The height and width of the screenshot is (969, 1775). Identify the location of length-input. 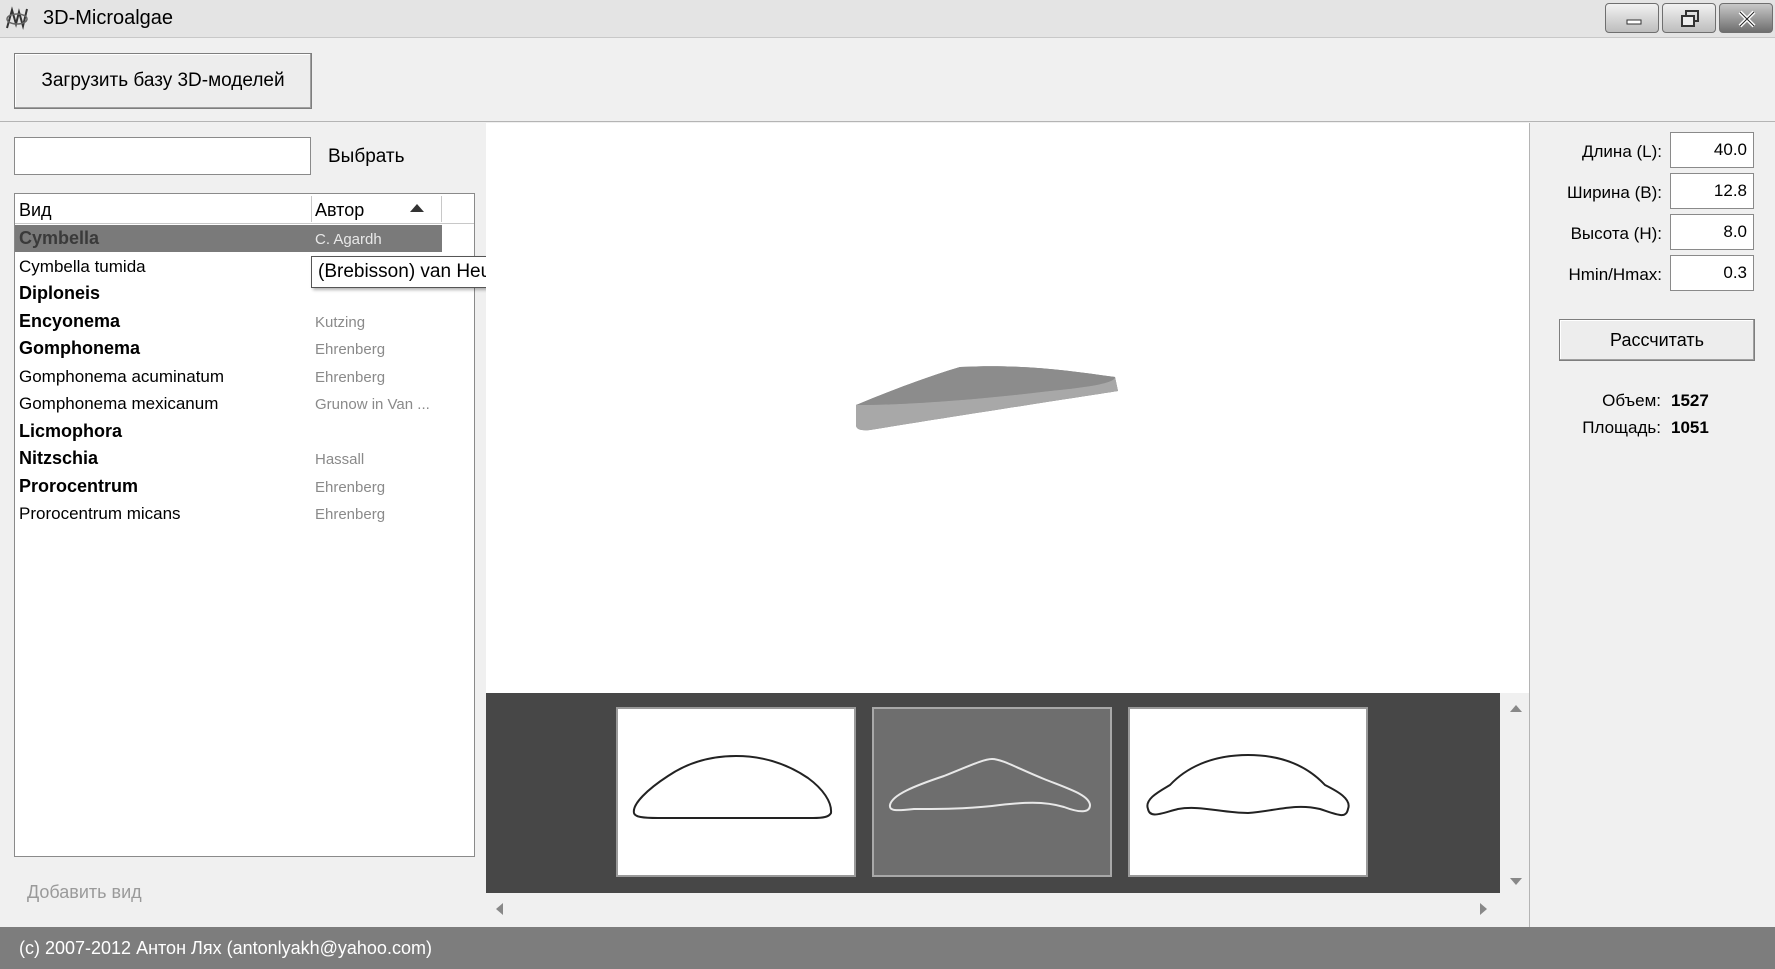
(1712, 150).